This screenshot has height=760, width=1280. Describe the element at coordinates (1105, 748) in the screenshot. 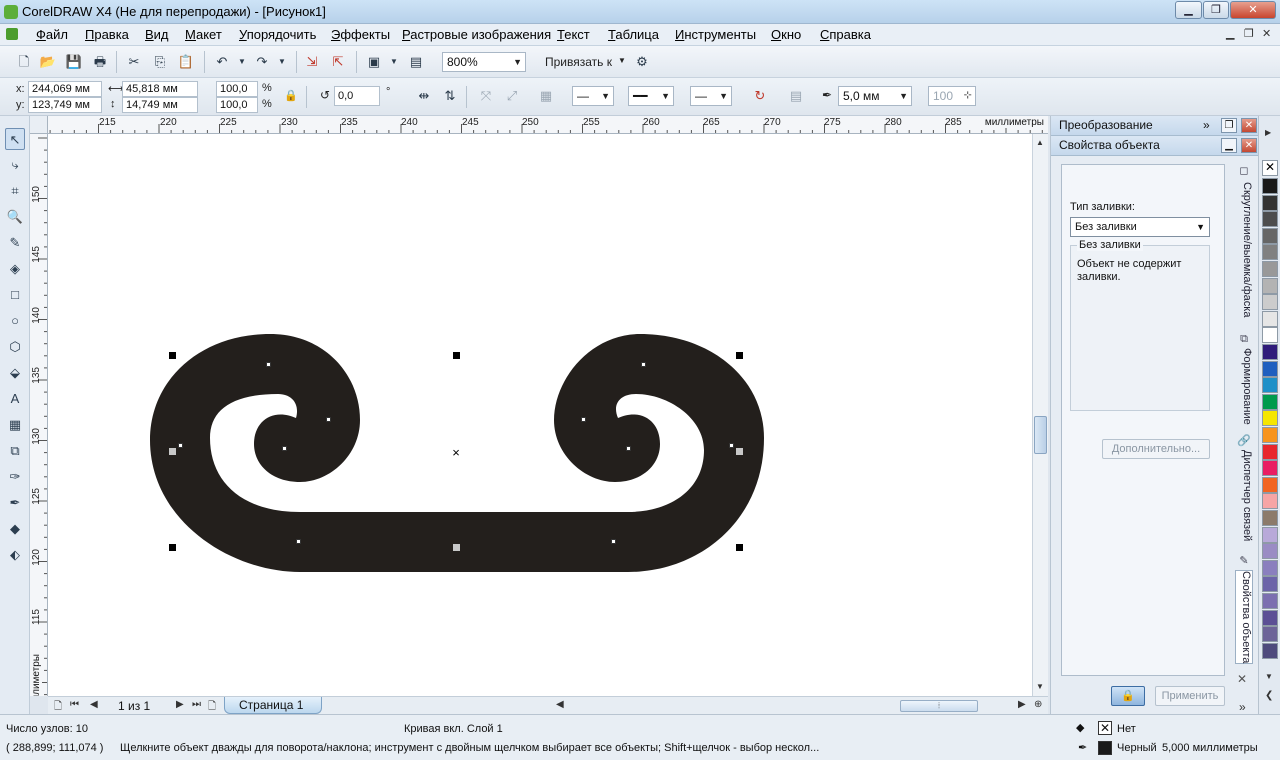

I see `outline-color-chip` at that location.